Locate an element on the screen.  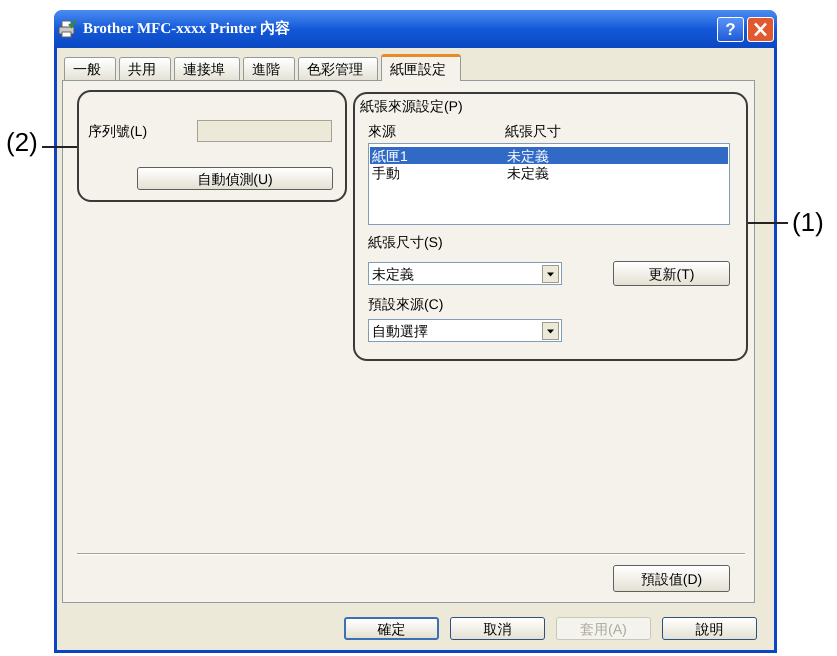
callout-label: (1) is located at coordinates (808, 222).